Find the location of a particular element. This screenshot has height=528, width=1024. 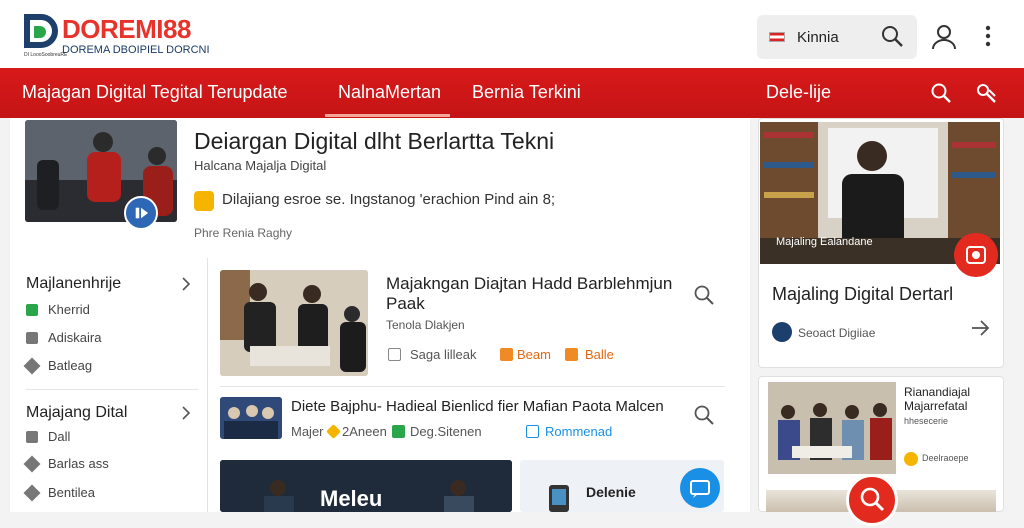

video-overlay-text: Meleu is located at coordinates (351, 498).